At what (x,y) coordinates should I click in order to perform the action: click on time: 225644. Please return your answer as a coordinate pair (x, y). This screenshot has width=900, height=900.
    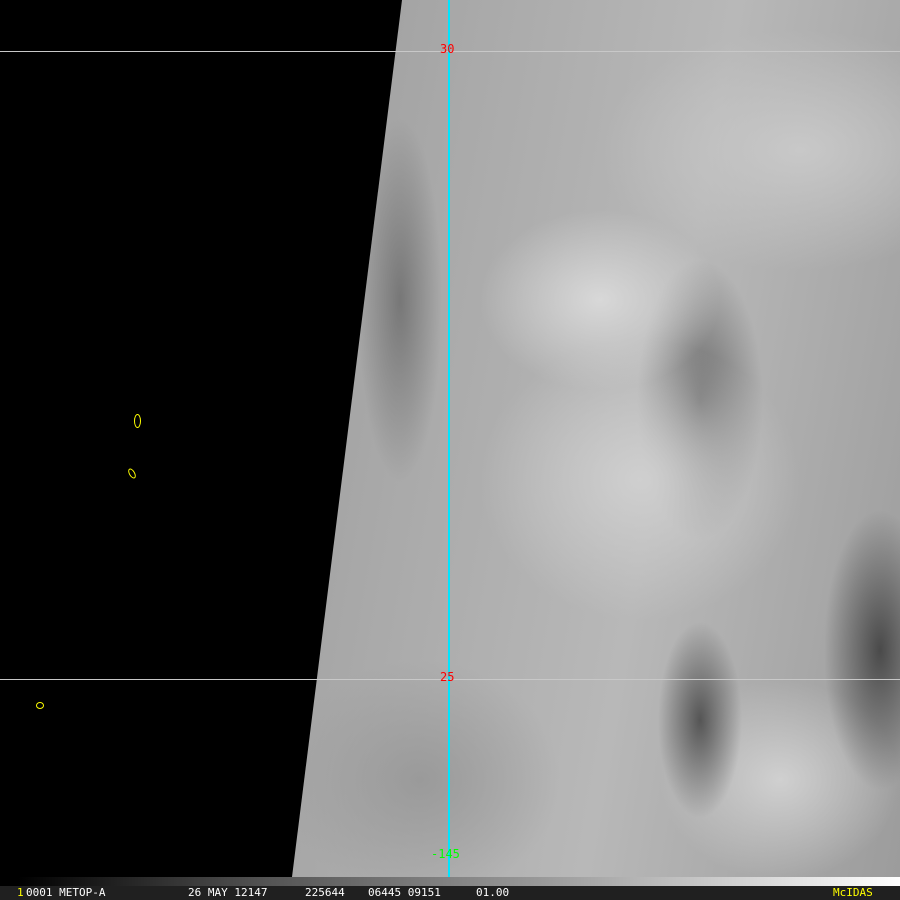
    Looking at the image, I should click on (325, 892).